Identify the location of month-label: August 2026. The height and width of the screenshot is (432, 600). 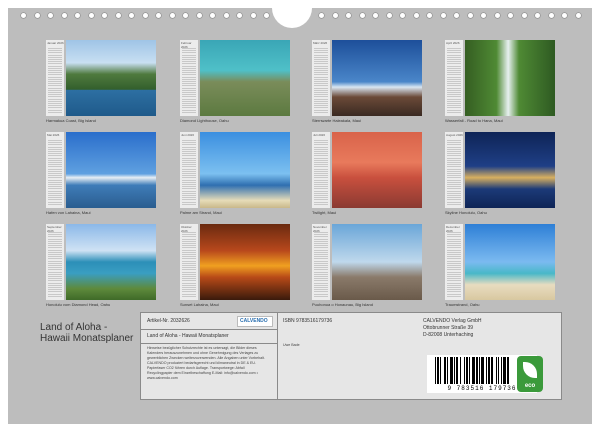
(454, 135).